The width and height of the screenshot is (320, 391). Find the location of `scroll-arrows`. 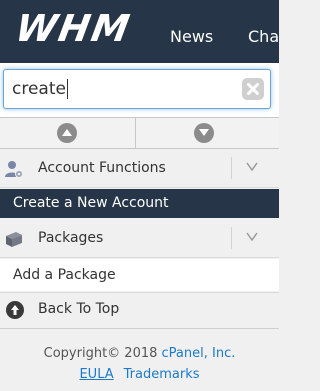

scroll-arrows is located at coordinates (139, 133).